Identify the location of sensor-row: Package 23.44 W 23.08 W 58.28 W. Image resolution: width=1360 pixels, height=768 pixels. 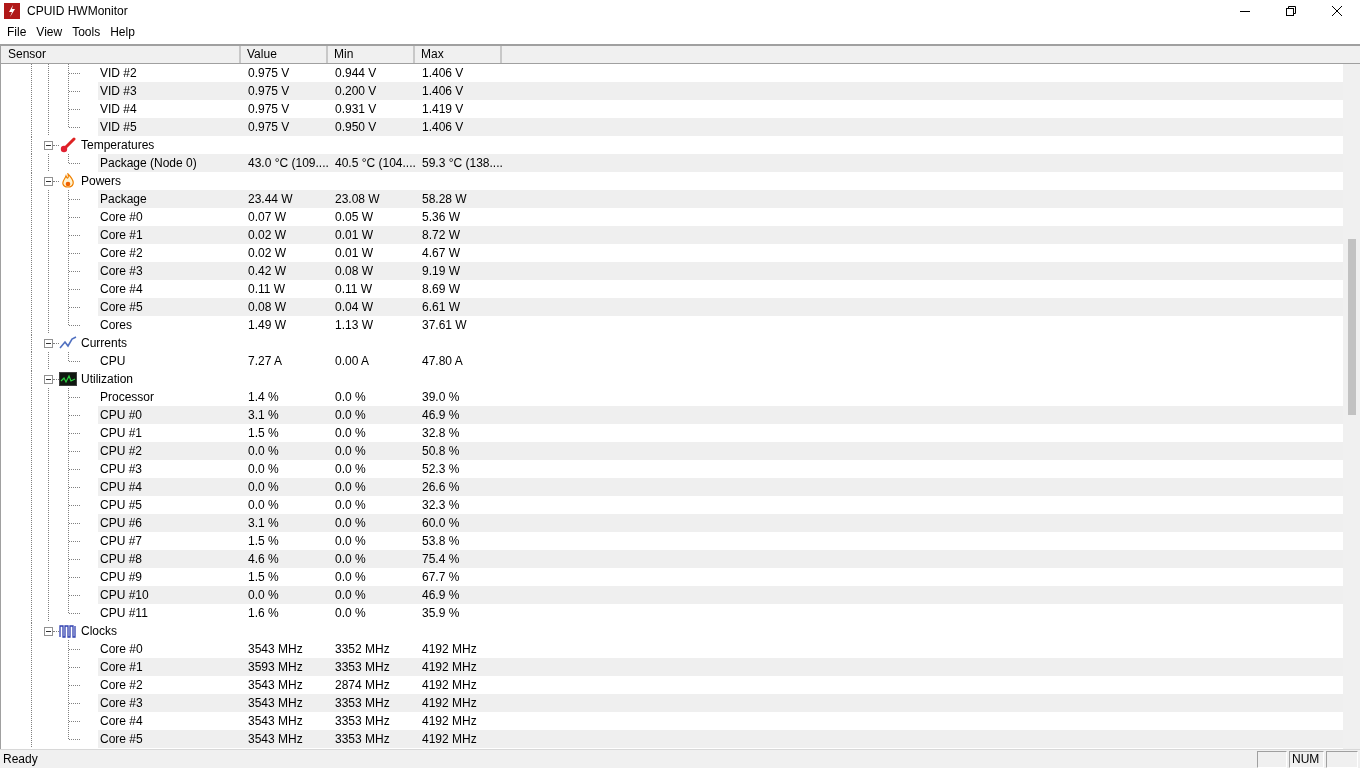
(720, 199).